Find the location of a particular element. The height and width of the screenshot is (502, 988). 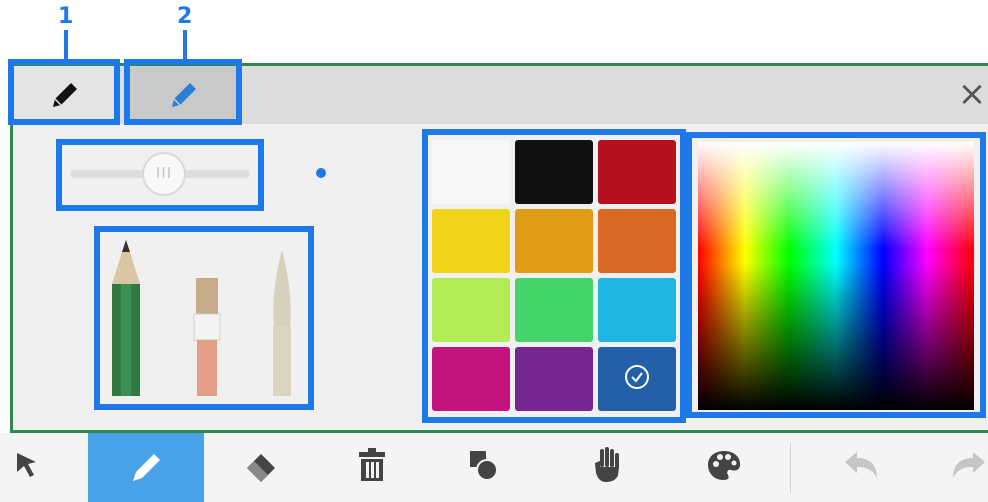

select-arrow-icon is located at coordinates (27, 467).